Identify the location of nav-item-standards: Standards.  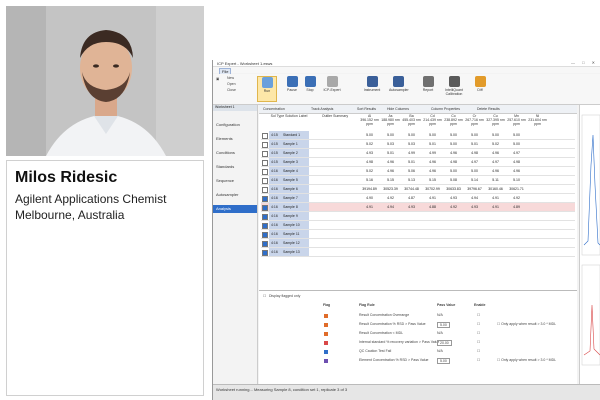
(235, 167).